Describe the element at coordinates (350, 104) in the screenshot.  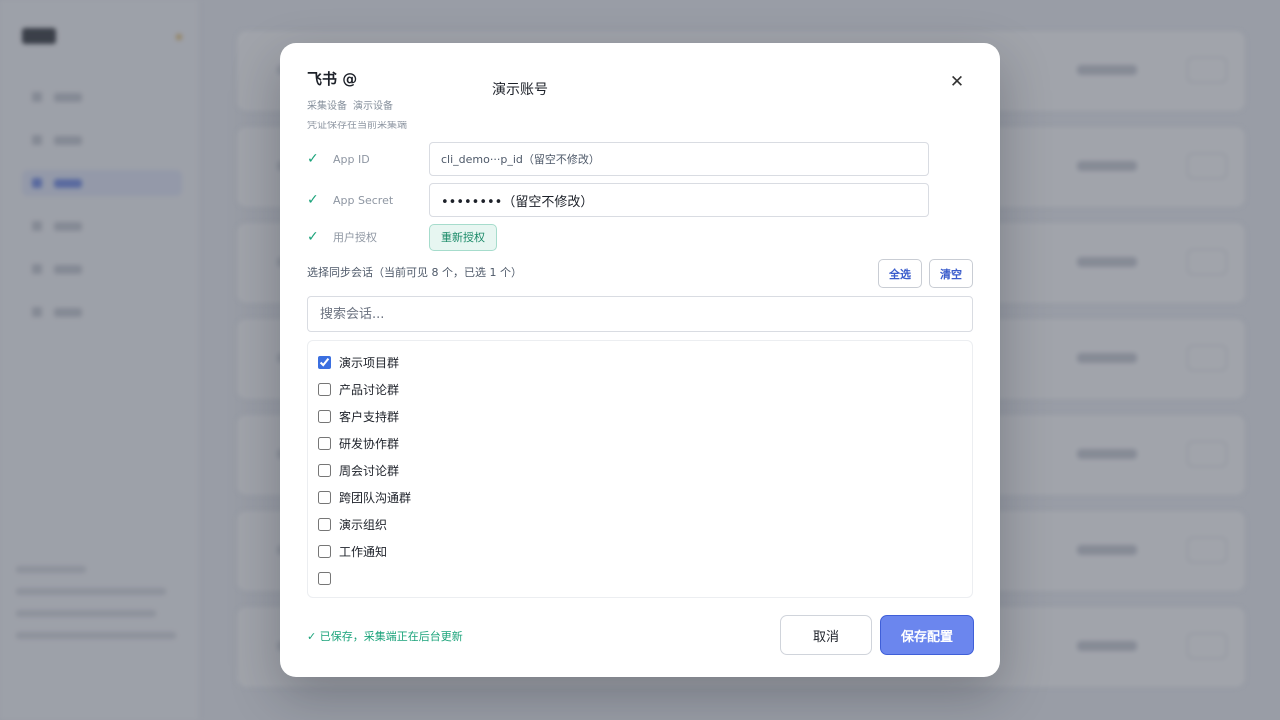
I see `modal-subtitle: 采集设备 演示设备` at that location.